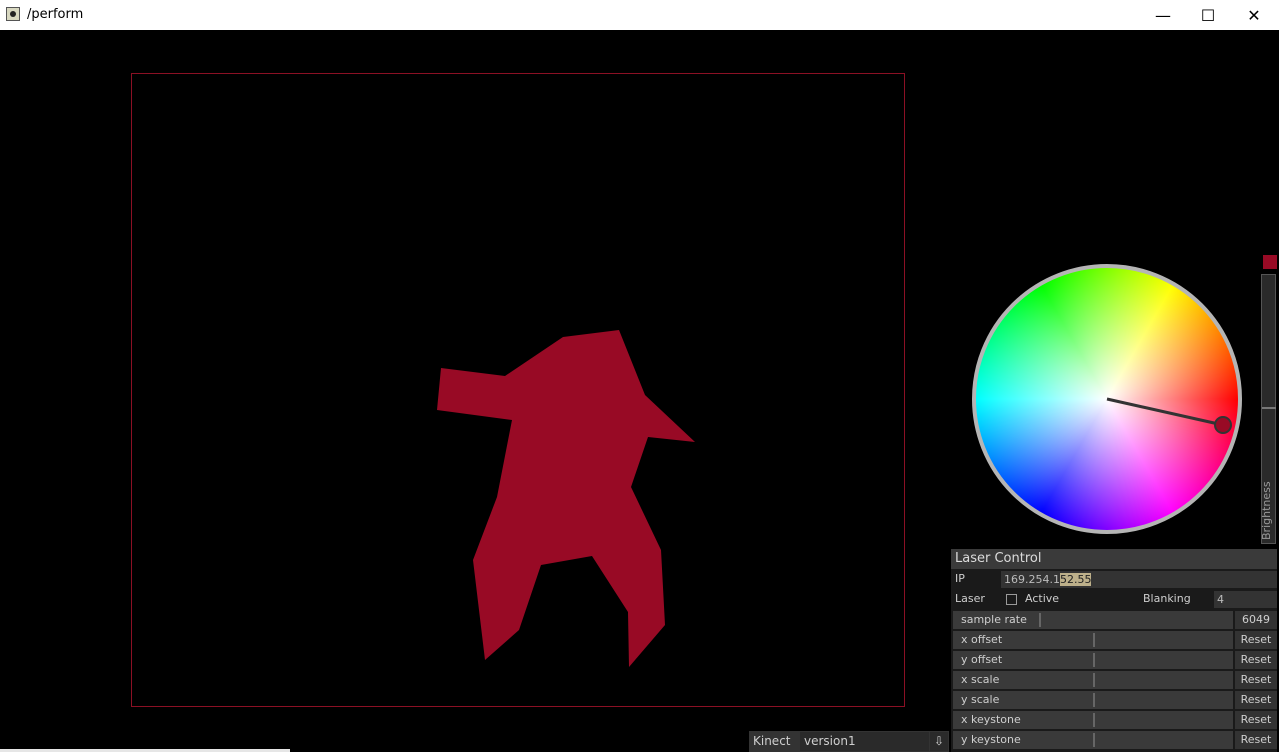 This screenshot has height=752, width=1279. Describe the element at coordinates (1256, 620) in the screenshot. I see `sample-rate-value: 6049` at that location.